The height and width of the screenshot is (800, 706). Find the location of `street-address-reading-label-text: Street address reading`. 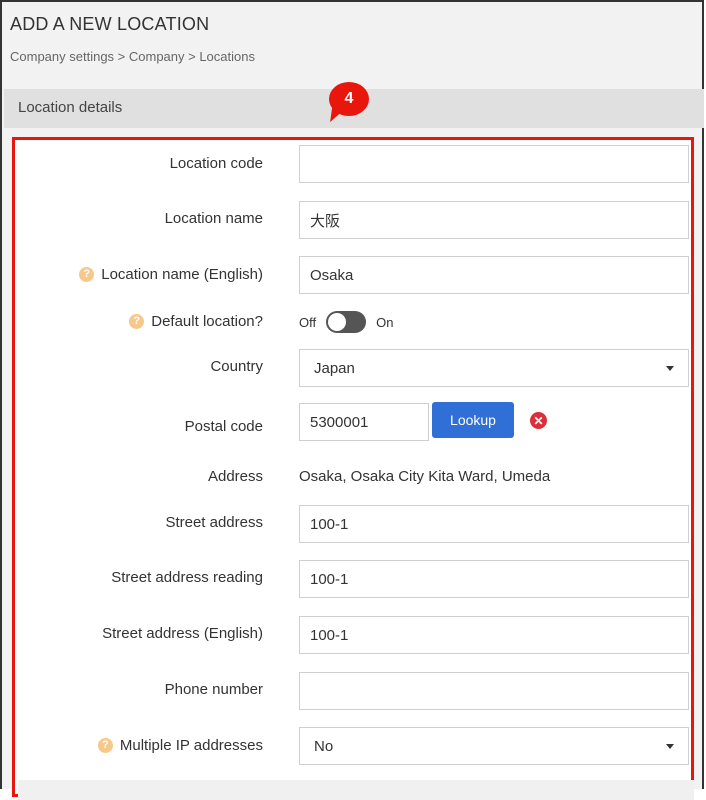

street-address-reading-label-text: Street address reading is located at coordinates (187, 577).